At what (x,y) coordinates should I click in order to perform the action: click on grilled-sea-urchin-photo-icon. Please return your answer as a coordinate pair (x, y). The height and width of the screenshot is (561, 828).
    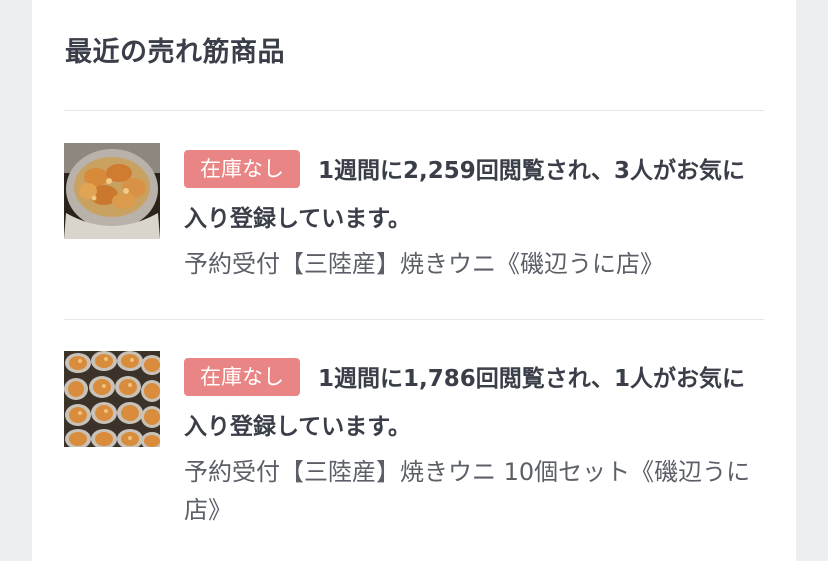
    Looking at the image, I should click on (112, 191).